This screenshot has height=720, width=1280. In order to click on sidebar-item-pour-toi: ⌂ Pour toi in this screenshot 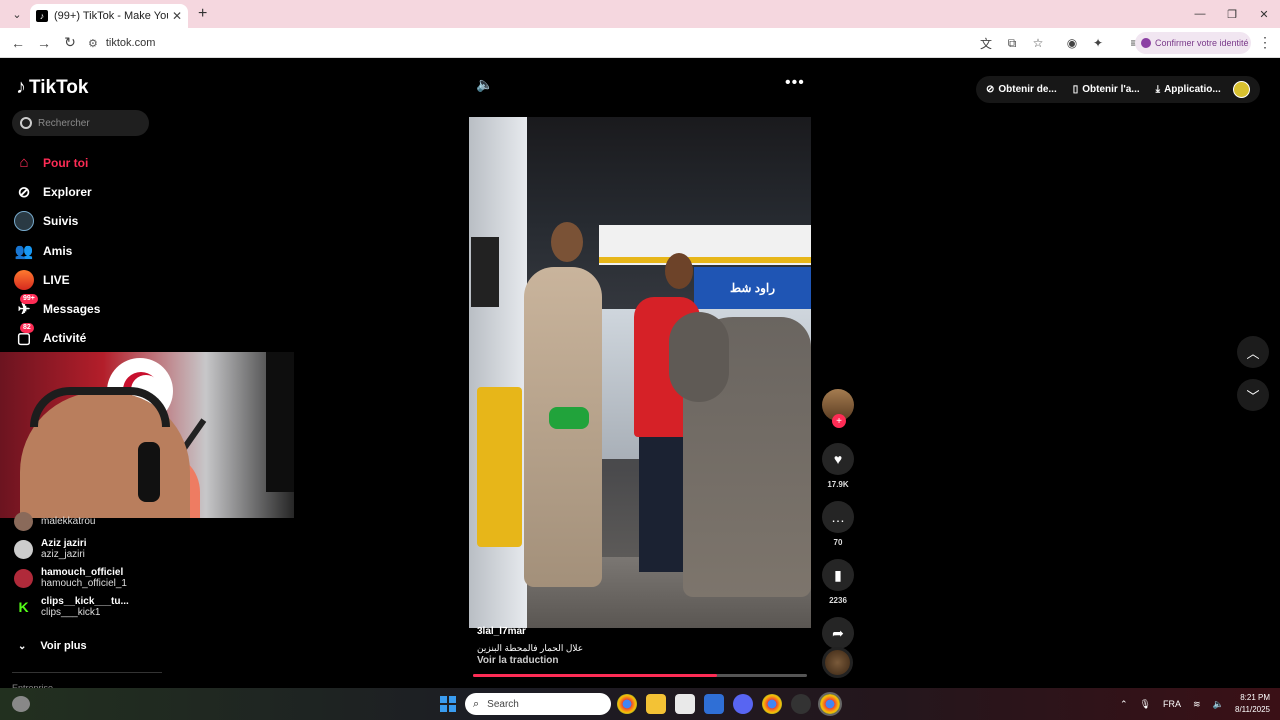, I will do `click(57, 162)`.